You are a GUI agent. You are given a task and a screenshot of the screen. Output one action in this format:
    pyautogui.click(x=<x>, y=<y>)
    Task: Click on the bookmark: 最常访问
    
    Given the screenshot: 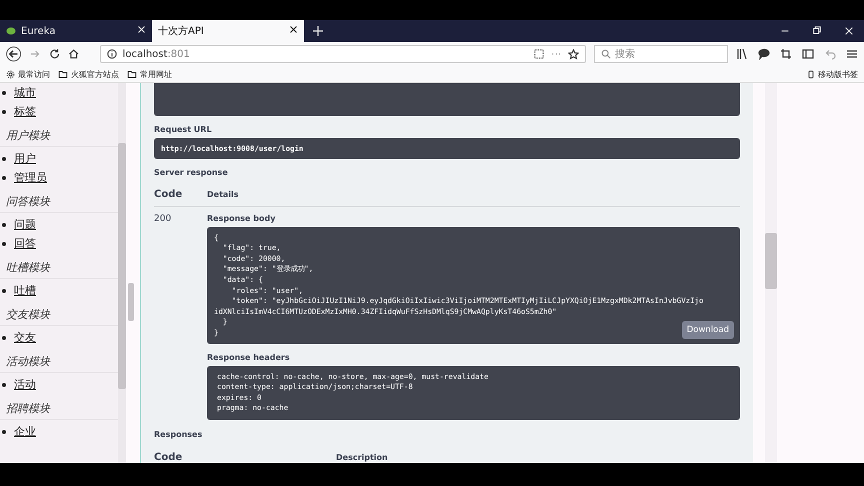 What is the action you would take?
    pyautogui.click(x=28, y=74)
    